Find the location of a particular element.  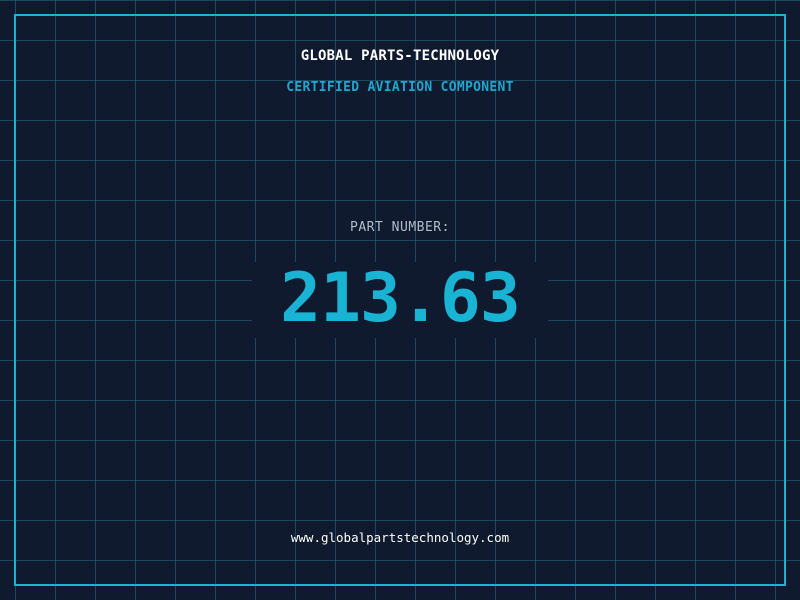

company-name: GLOBAL PARTS-TECHNOLOGY is located at coordinates (400, 56).